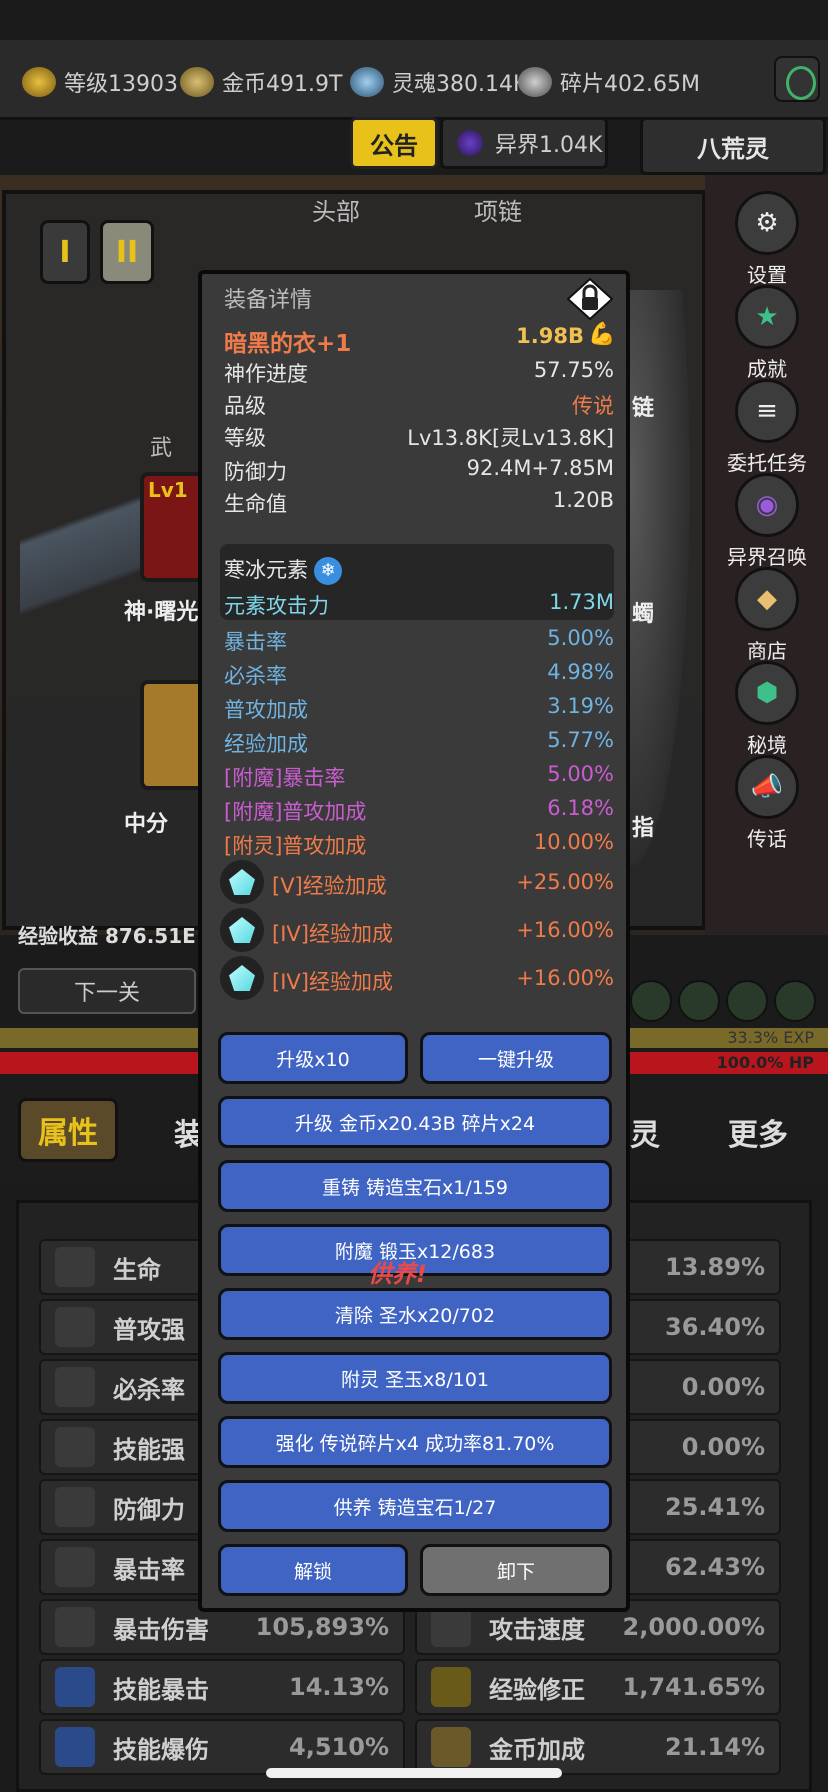 This screenshot has width=828, height=1792. What do you see at coordinates (419, 438) in the screenshot?
I see `stat-row: 等级 Lv13.8K[灵Lv13.8K]` at bounding box center [419, 438].